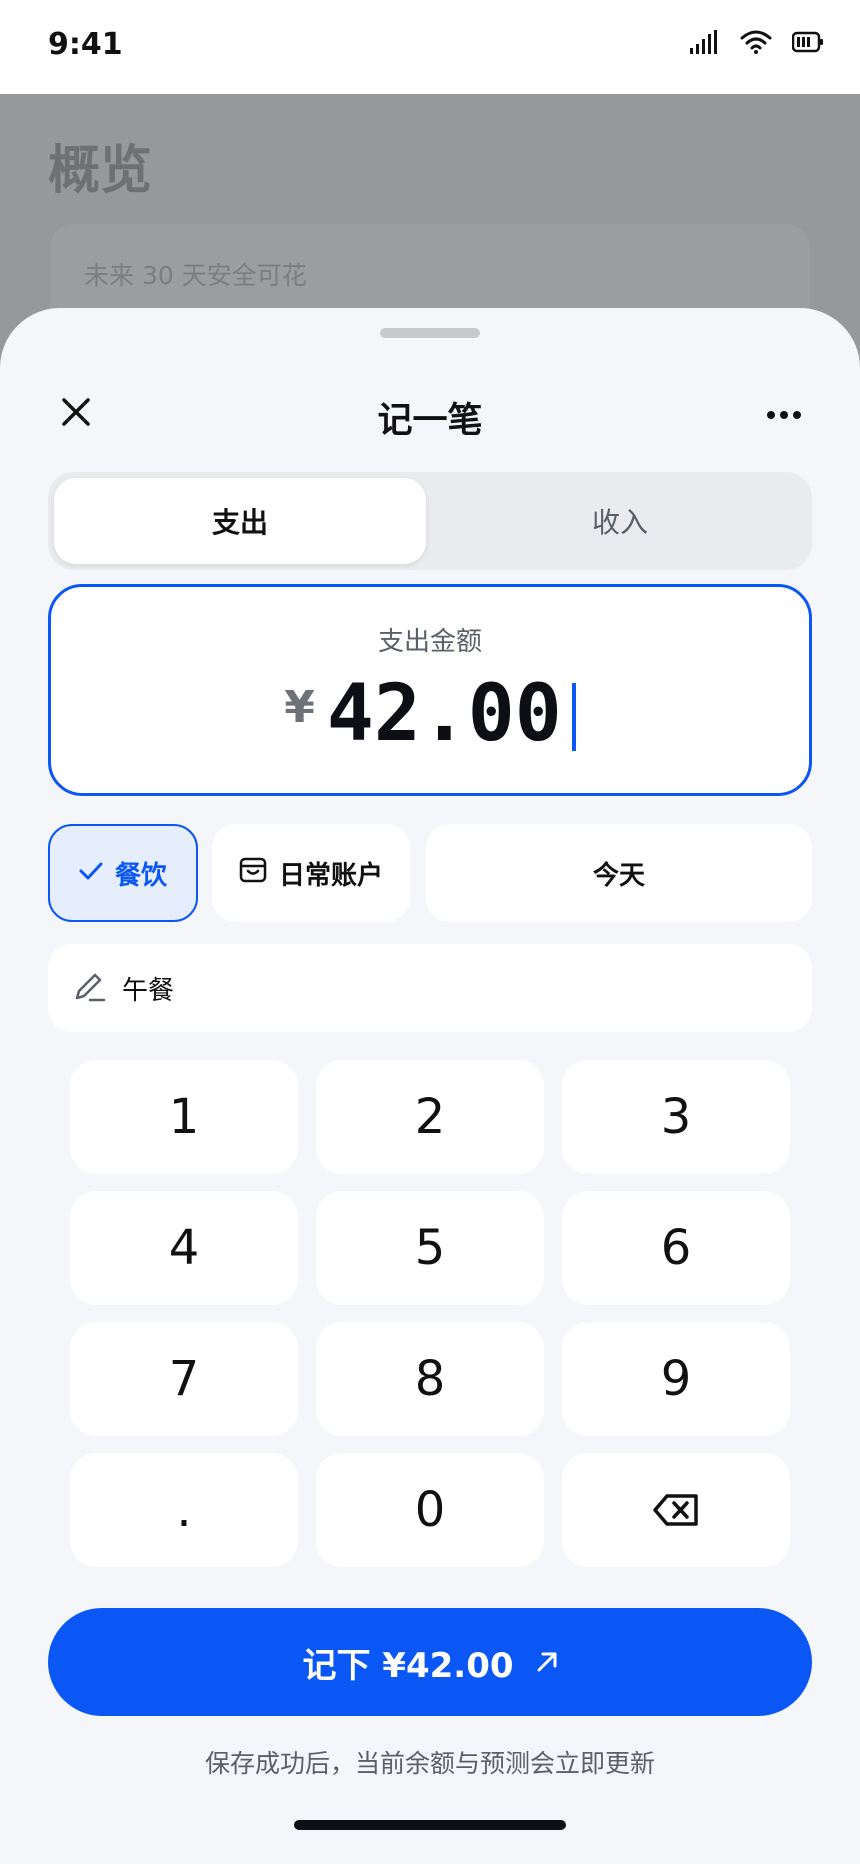 The image size is (860, 1864). Describe the element at coordinates (429, 642) in the screenshot. I see `amount-label: 支出金额` at that location.